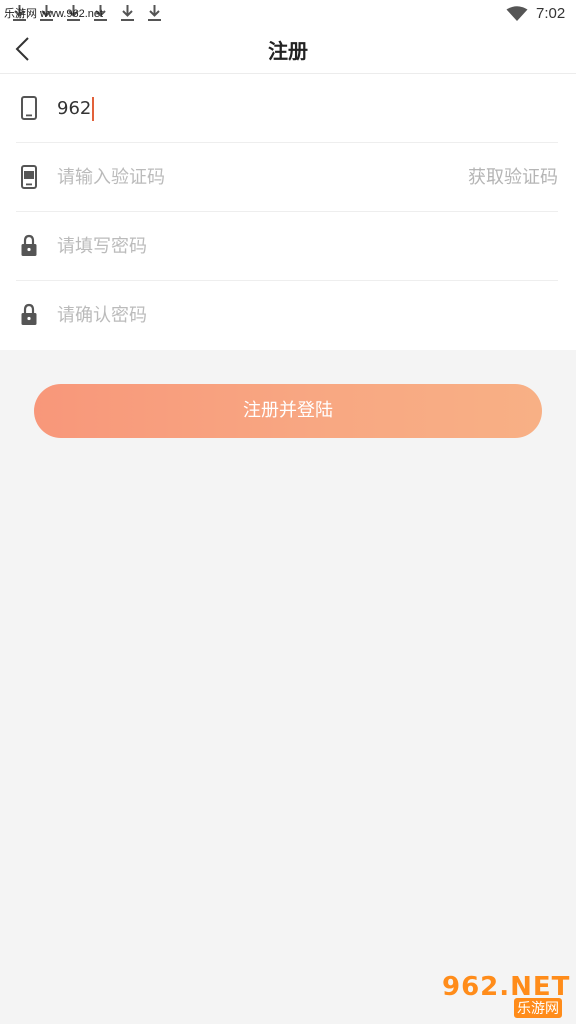 Image resolution: width=576 pixels, height=1024 pixels. What do you see at coordinates (551, 13) in the screenshot?
I see `status-time: 7:02` at bounding box center [551, 13].